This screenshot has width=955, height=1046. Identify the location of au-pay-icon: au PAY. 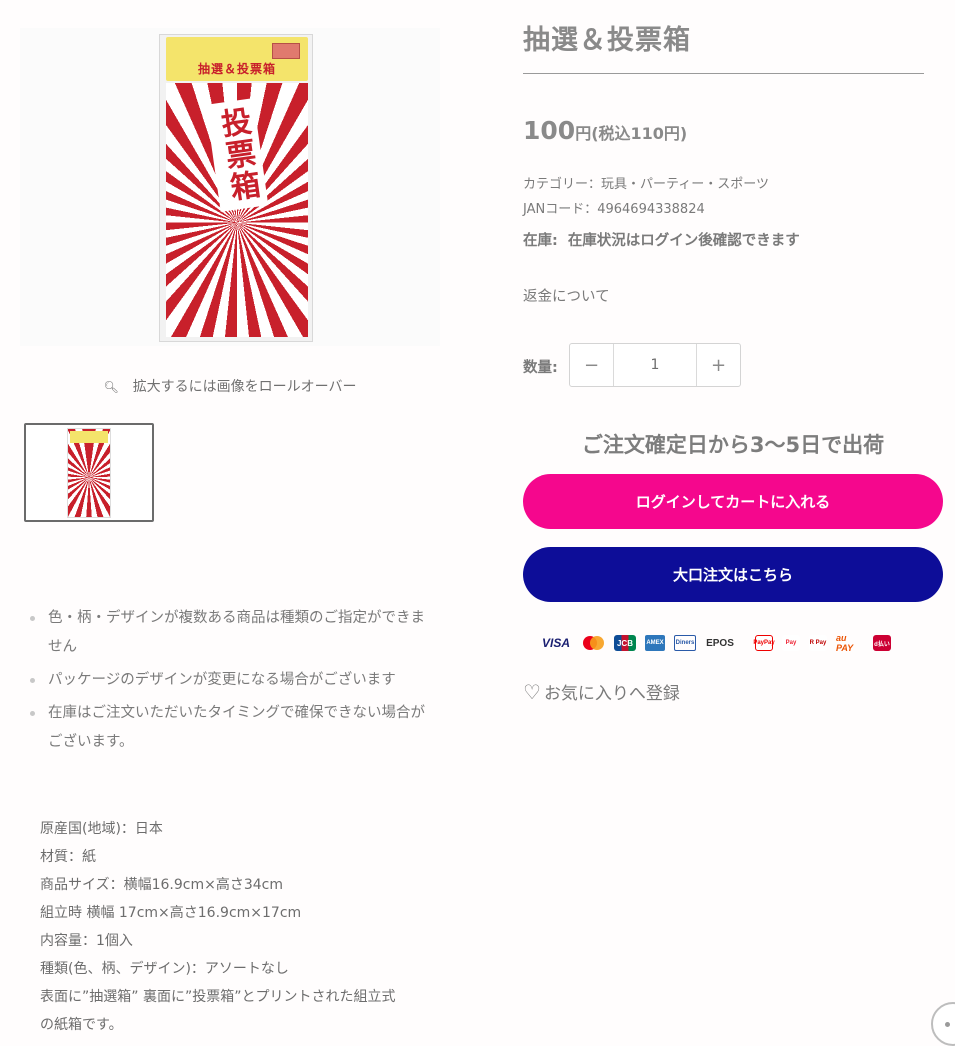
(845, 643).